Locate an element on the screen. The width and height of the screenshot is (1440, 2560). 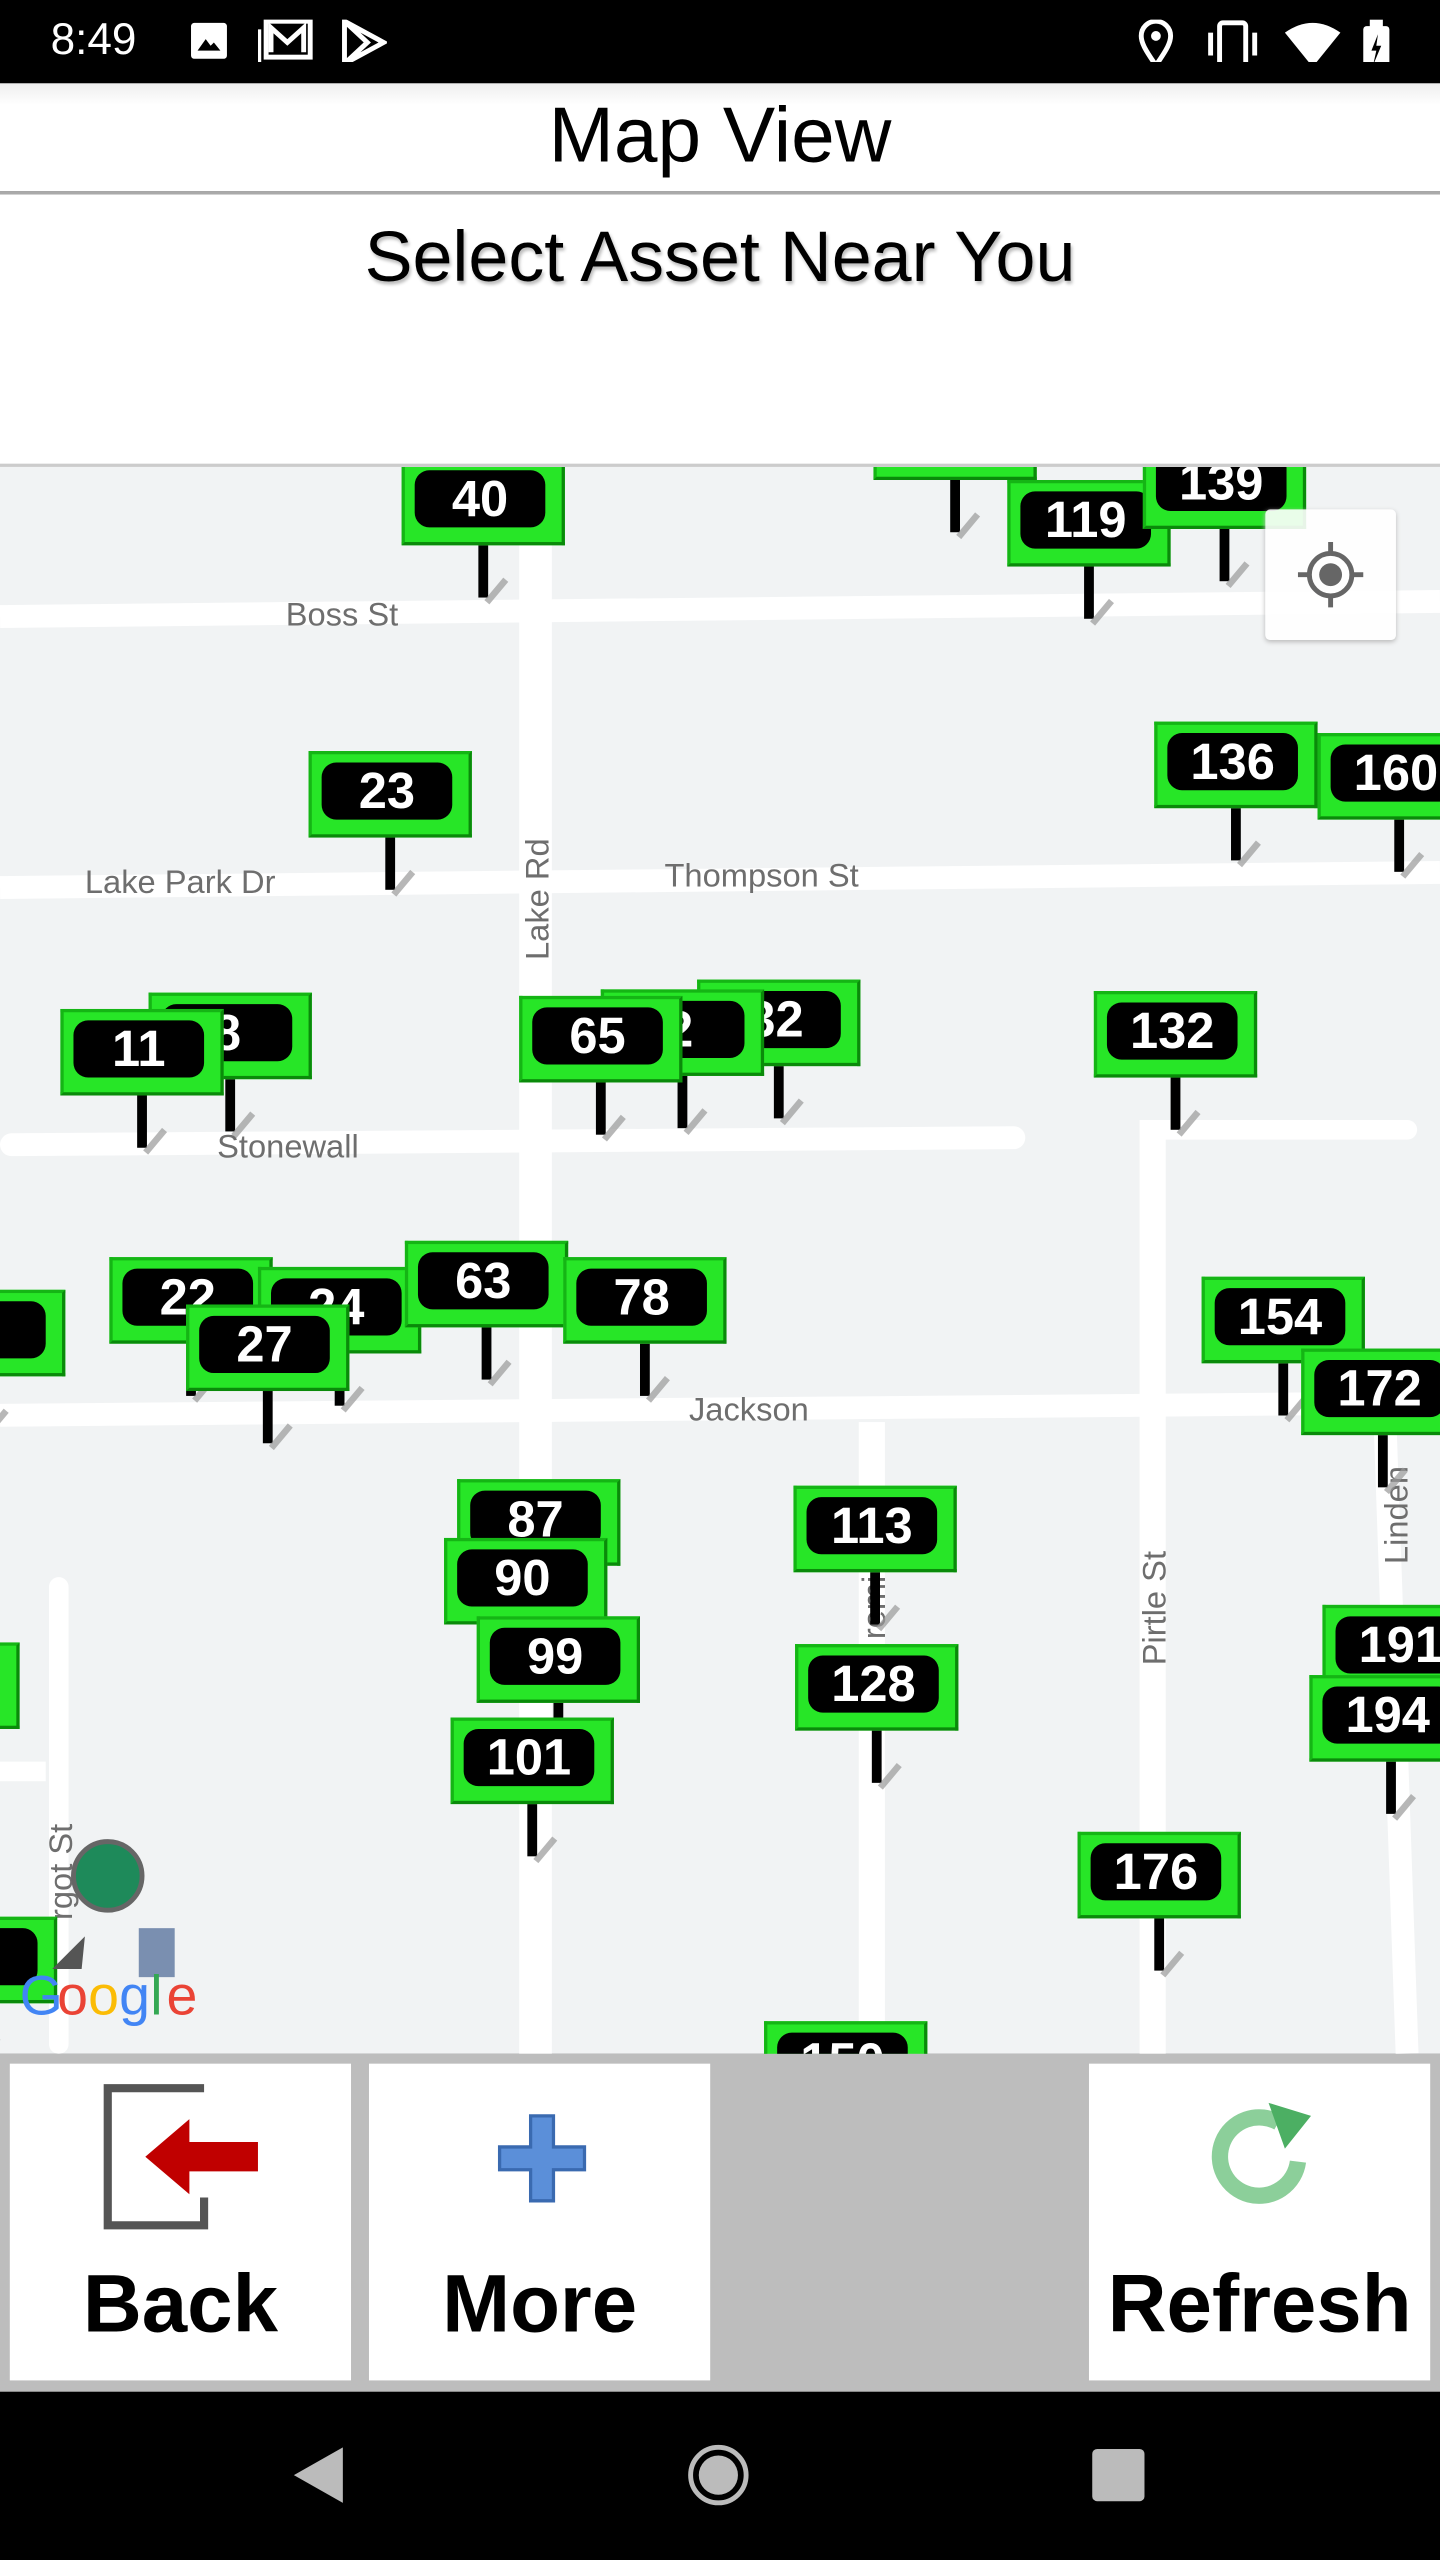
marker-label: 113 is located at coordinates (872, 1526).